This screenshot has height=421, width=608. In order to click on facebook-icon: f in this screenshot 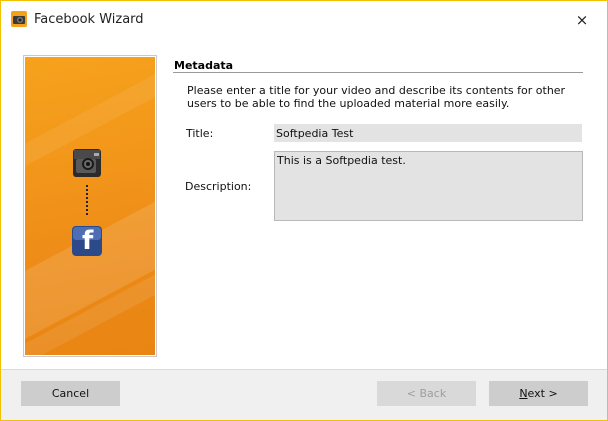, I will do `click(87, 241)`.